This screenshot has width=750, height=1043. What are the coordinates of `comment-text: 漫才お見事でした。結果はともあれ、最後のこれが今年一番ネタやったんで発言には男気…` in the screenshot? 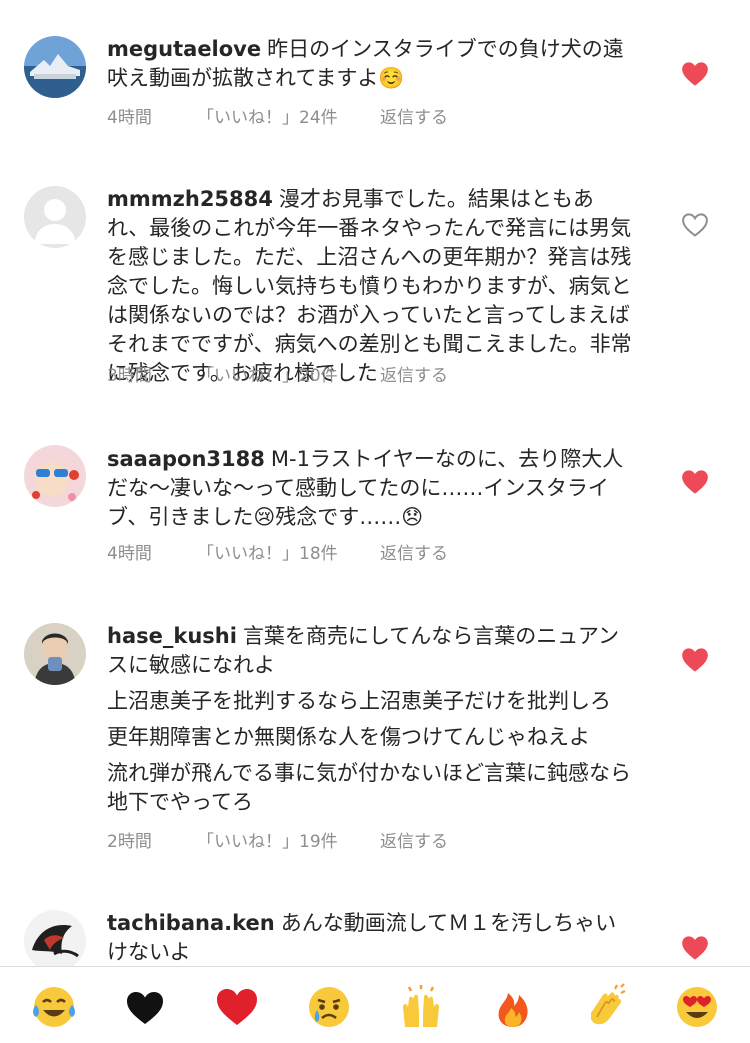 It's located at (369, 286).